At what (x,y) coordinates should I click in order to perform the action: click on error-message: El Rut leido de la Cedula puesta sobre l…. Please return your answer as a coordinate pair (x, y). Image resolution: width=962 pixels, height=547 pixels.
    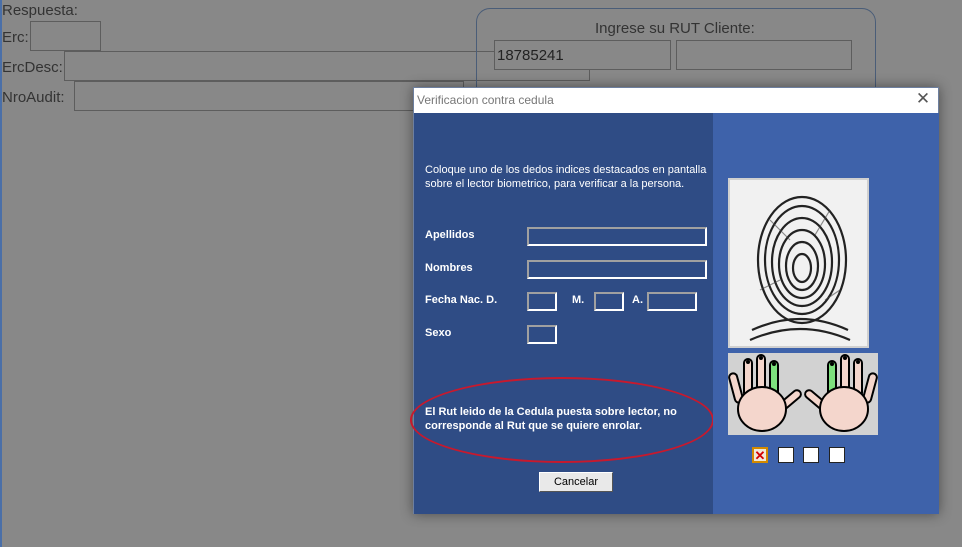
    Looking at the image, I should click on (551, 419).